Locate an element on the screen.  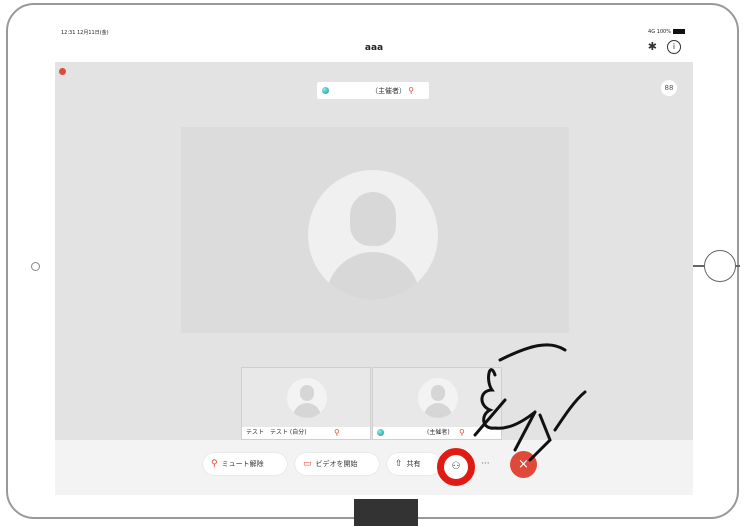
home-button is located at coordinates (720, 266).